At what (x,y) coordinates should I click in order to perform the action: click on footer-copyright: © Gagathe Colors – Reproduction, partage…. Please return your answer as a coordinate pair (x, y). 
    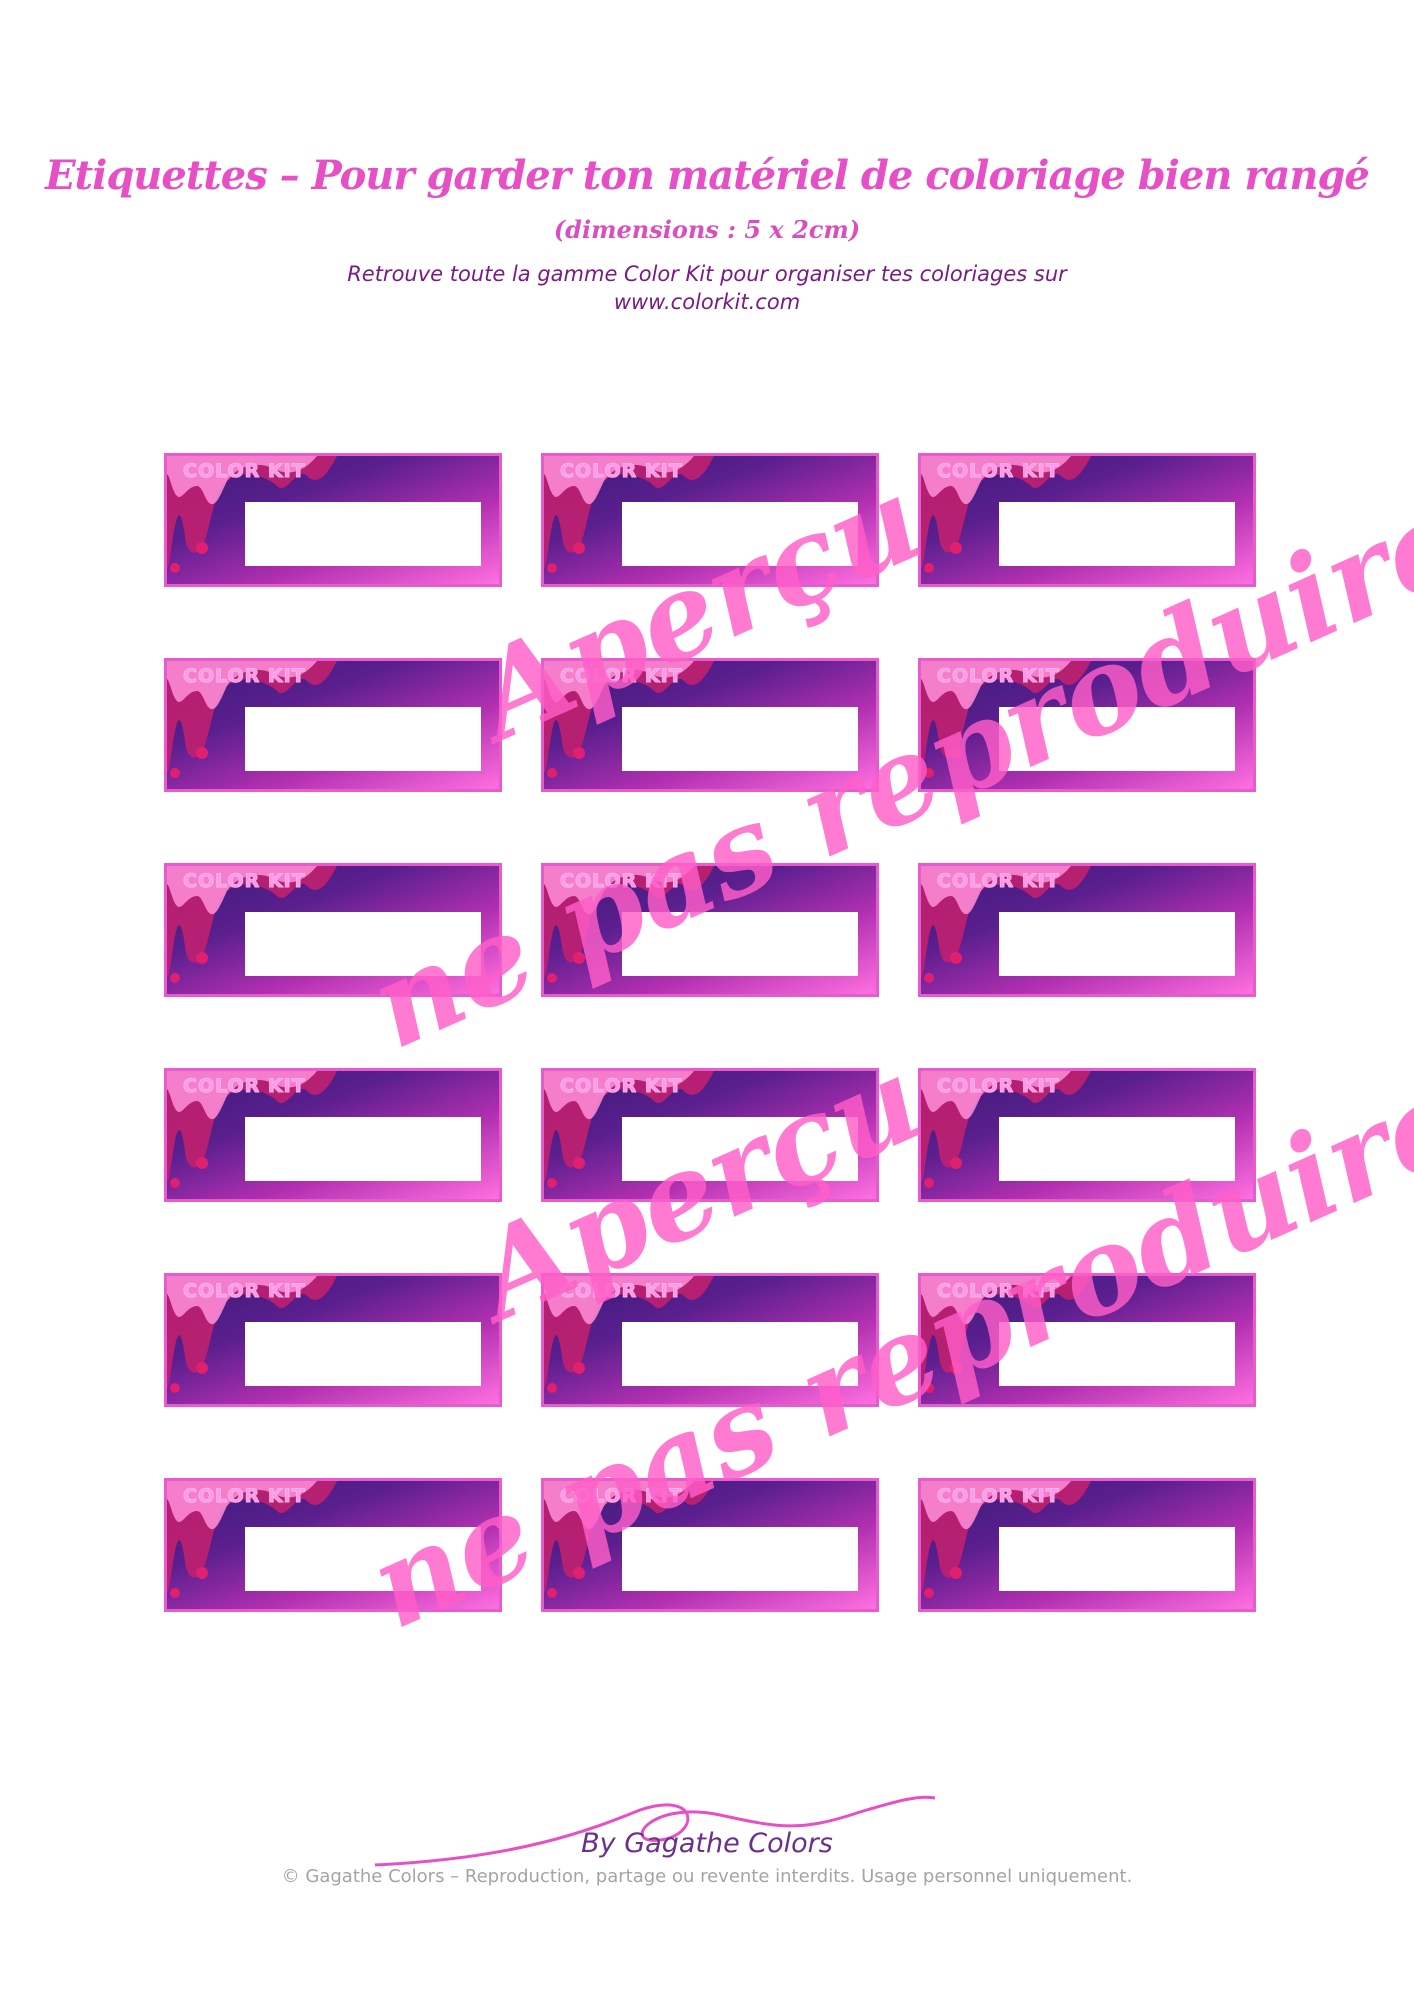
    Looking at the image, I should click on (707, 1876).